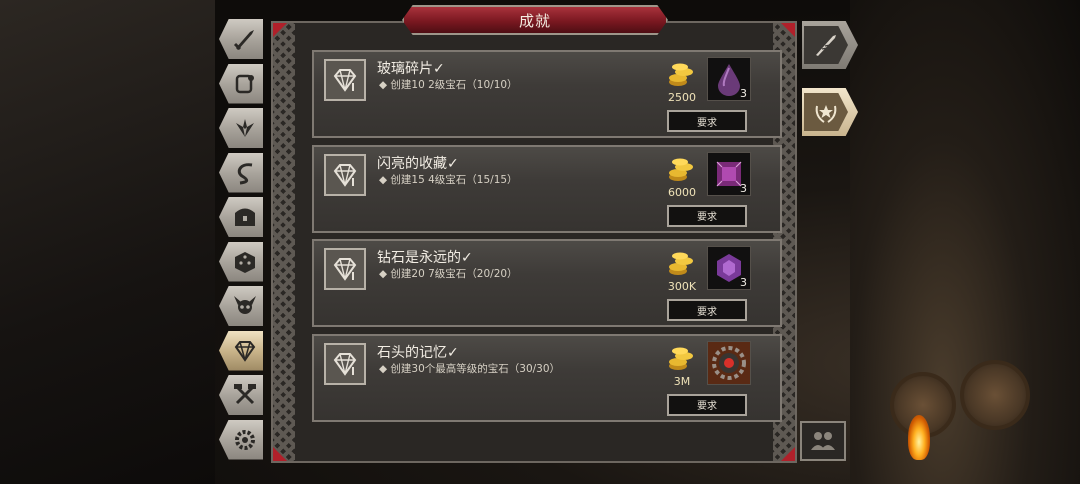 The image size is (1080, 484). I want to click on quill-icon, so click(826, 45).